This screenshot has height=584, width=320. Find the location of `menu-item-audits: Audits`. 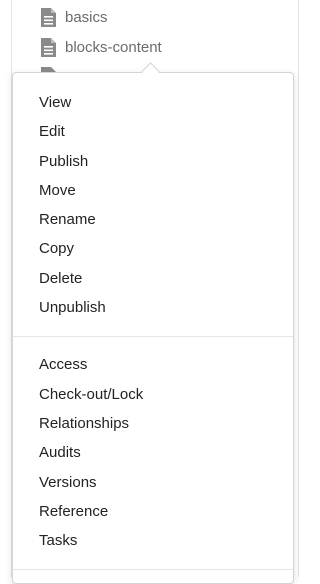

menu-item-audits: Audits is located at coordinates (153, 452).